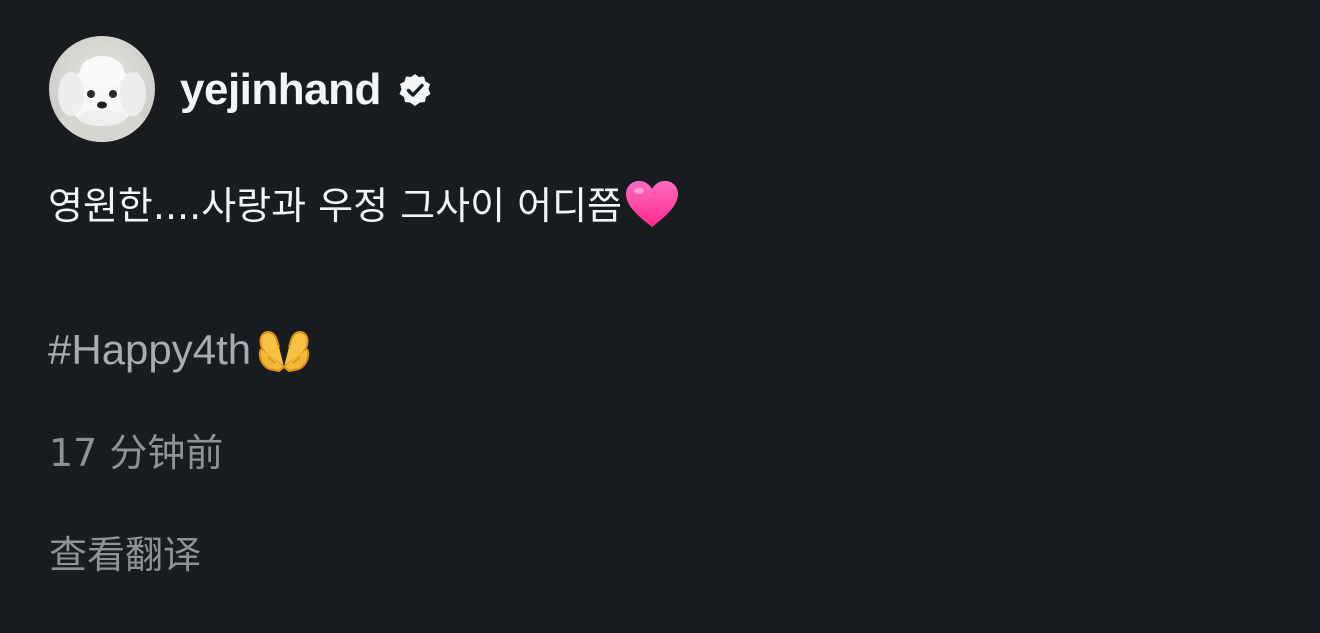 The height and width of the screenshot is (633, 1320). I want to click on post-author: yejinhand, so click(306, 90).